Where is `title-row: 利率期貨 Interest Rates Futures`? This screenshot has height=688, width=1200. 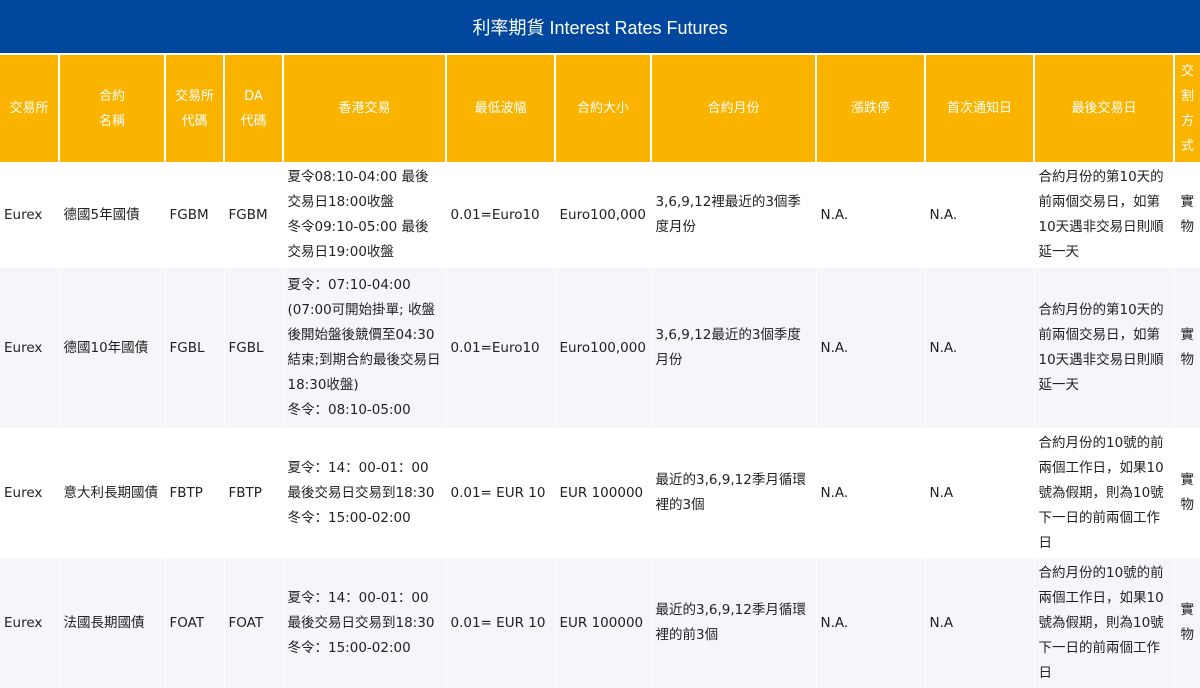
title-row: 利率期貨 Interest Rates Futures is located at coordinates (600, 27).